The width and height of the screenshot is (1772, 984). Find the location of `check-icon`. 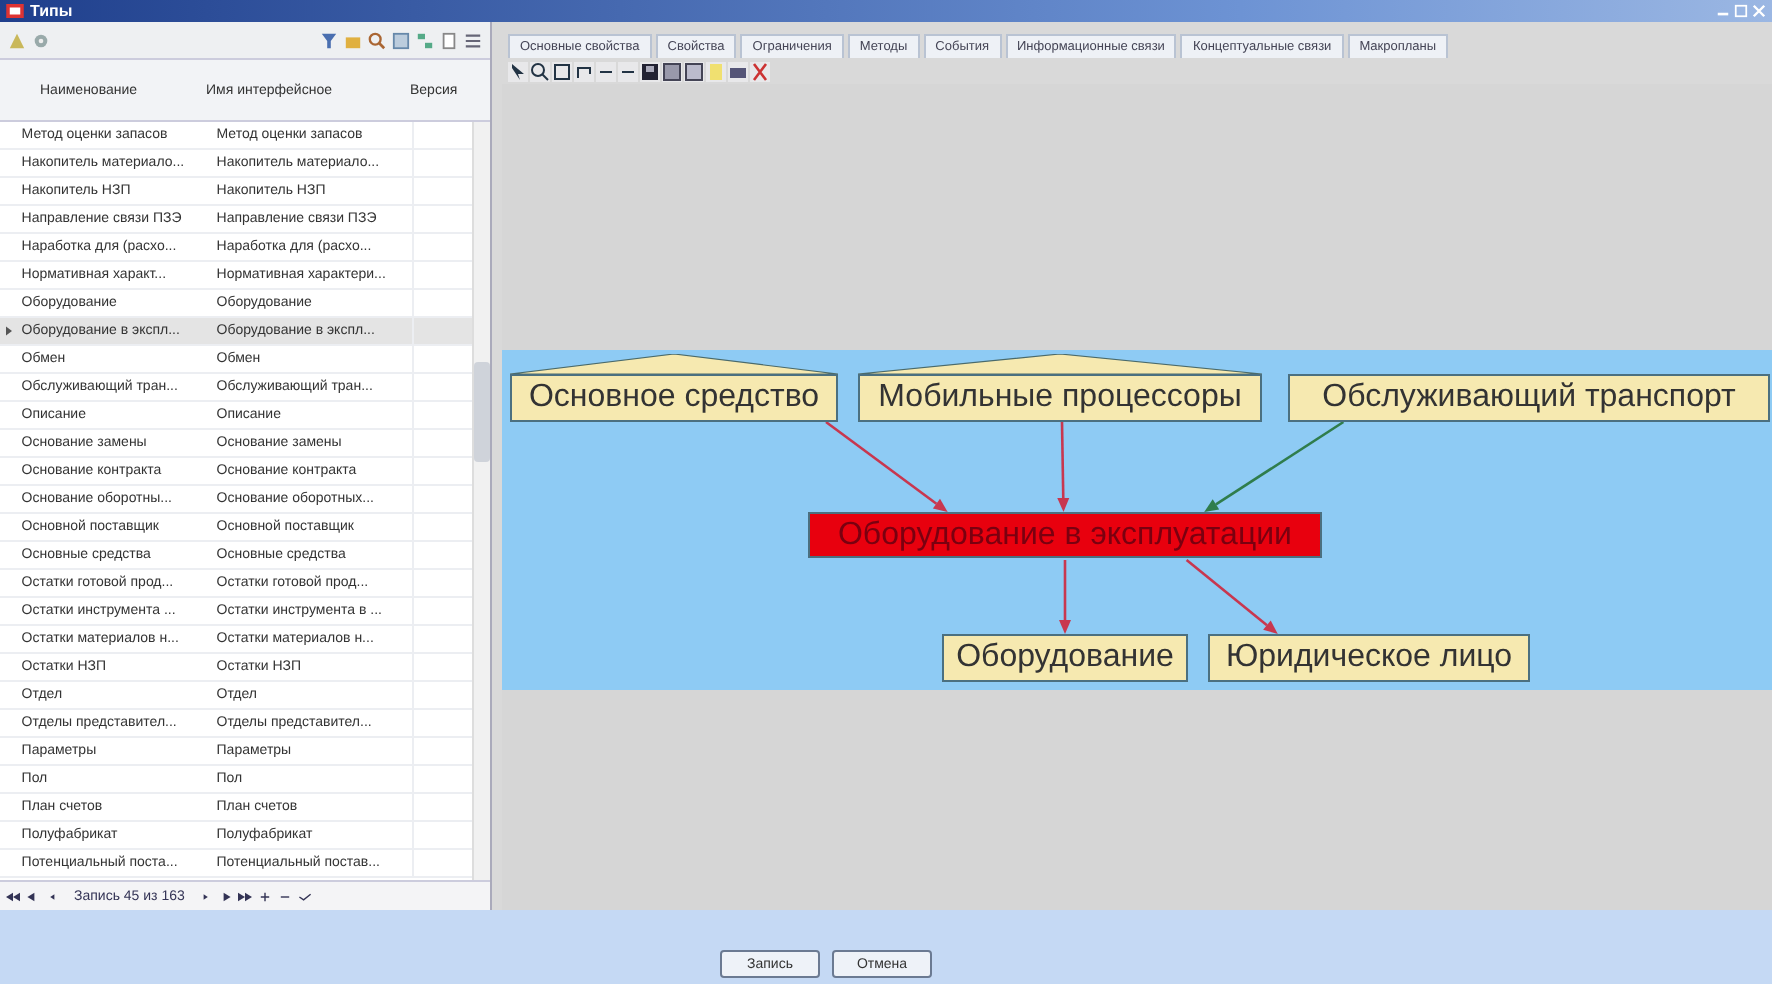

check-icon is located at coordinates (305, 896).